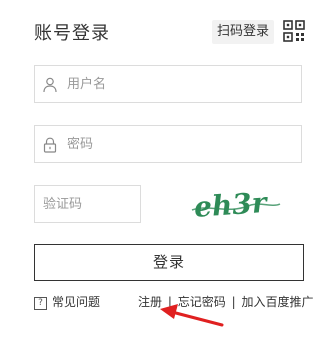 This screenshot has height=337, width=329. What do you see at coordinates (150, 302) in the screenshot?
I see `register-link: 注册` at bounding box center [150, 302].